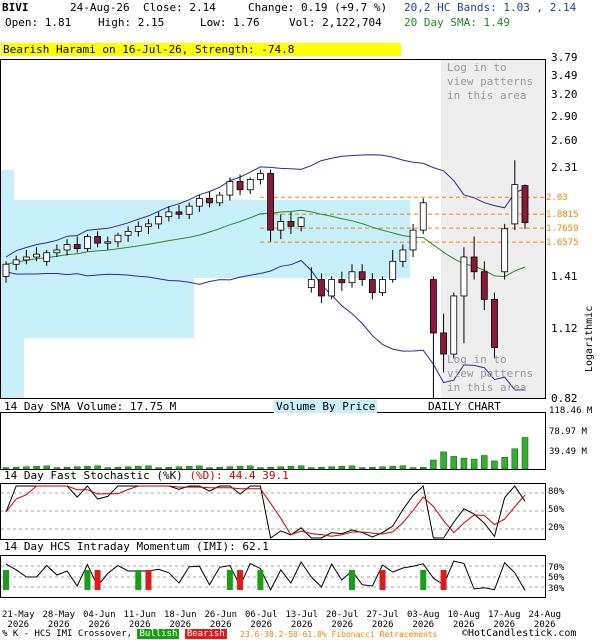 This screenshot has width=600, height=640. I want to click on symbol: BIVI, so click(15, 7).